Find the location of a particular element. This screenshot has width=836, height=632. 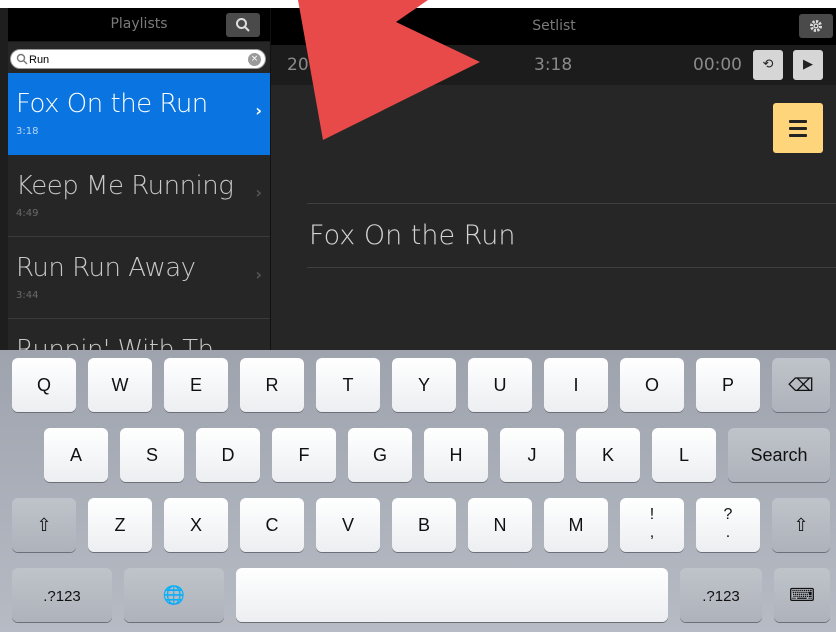

key-i: I is located at coordinates (576, 385).